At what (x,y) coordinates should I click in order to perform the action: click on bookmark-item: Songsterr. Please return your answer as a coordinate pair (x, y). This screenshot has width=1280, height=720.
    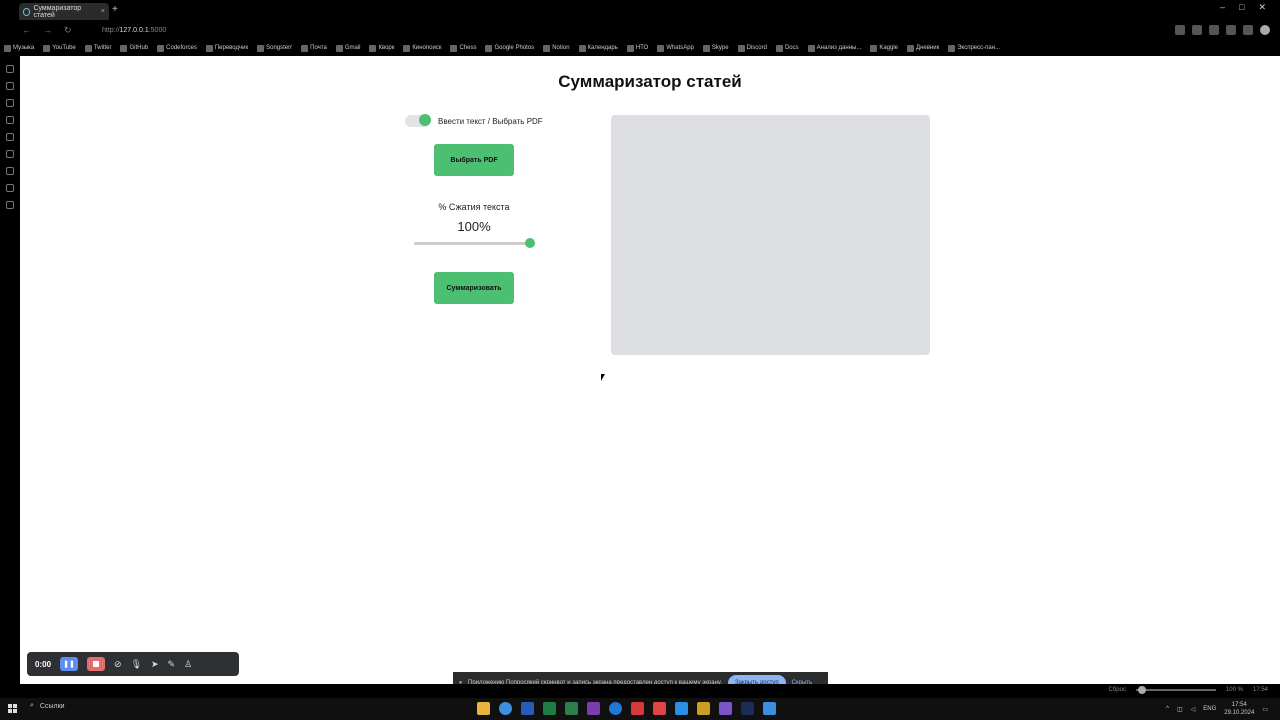
    Looking at the image, I should click on (274, 48).